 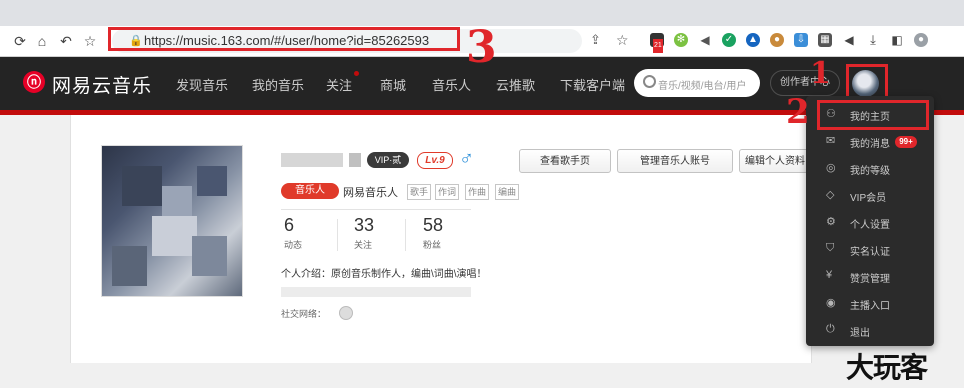 I want to click on menu-item-logout: ⏻ 退出, so click(x=870, y=331).